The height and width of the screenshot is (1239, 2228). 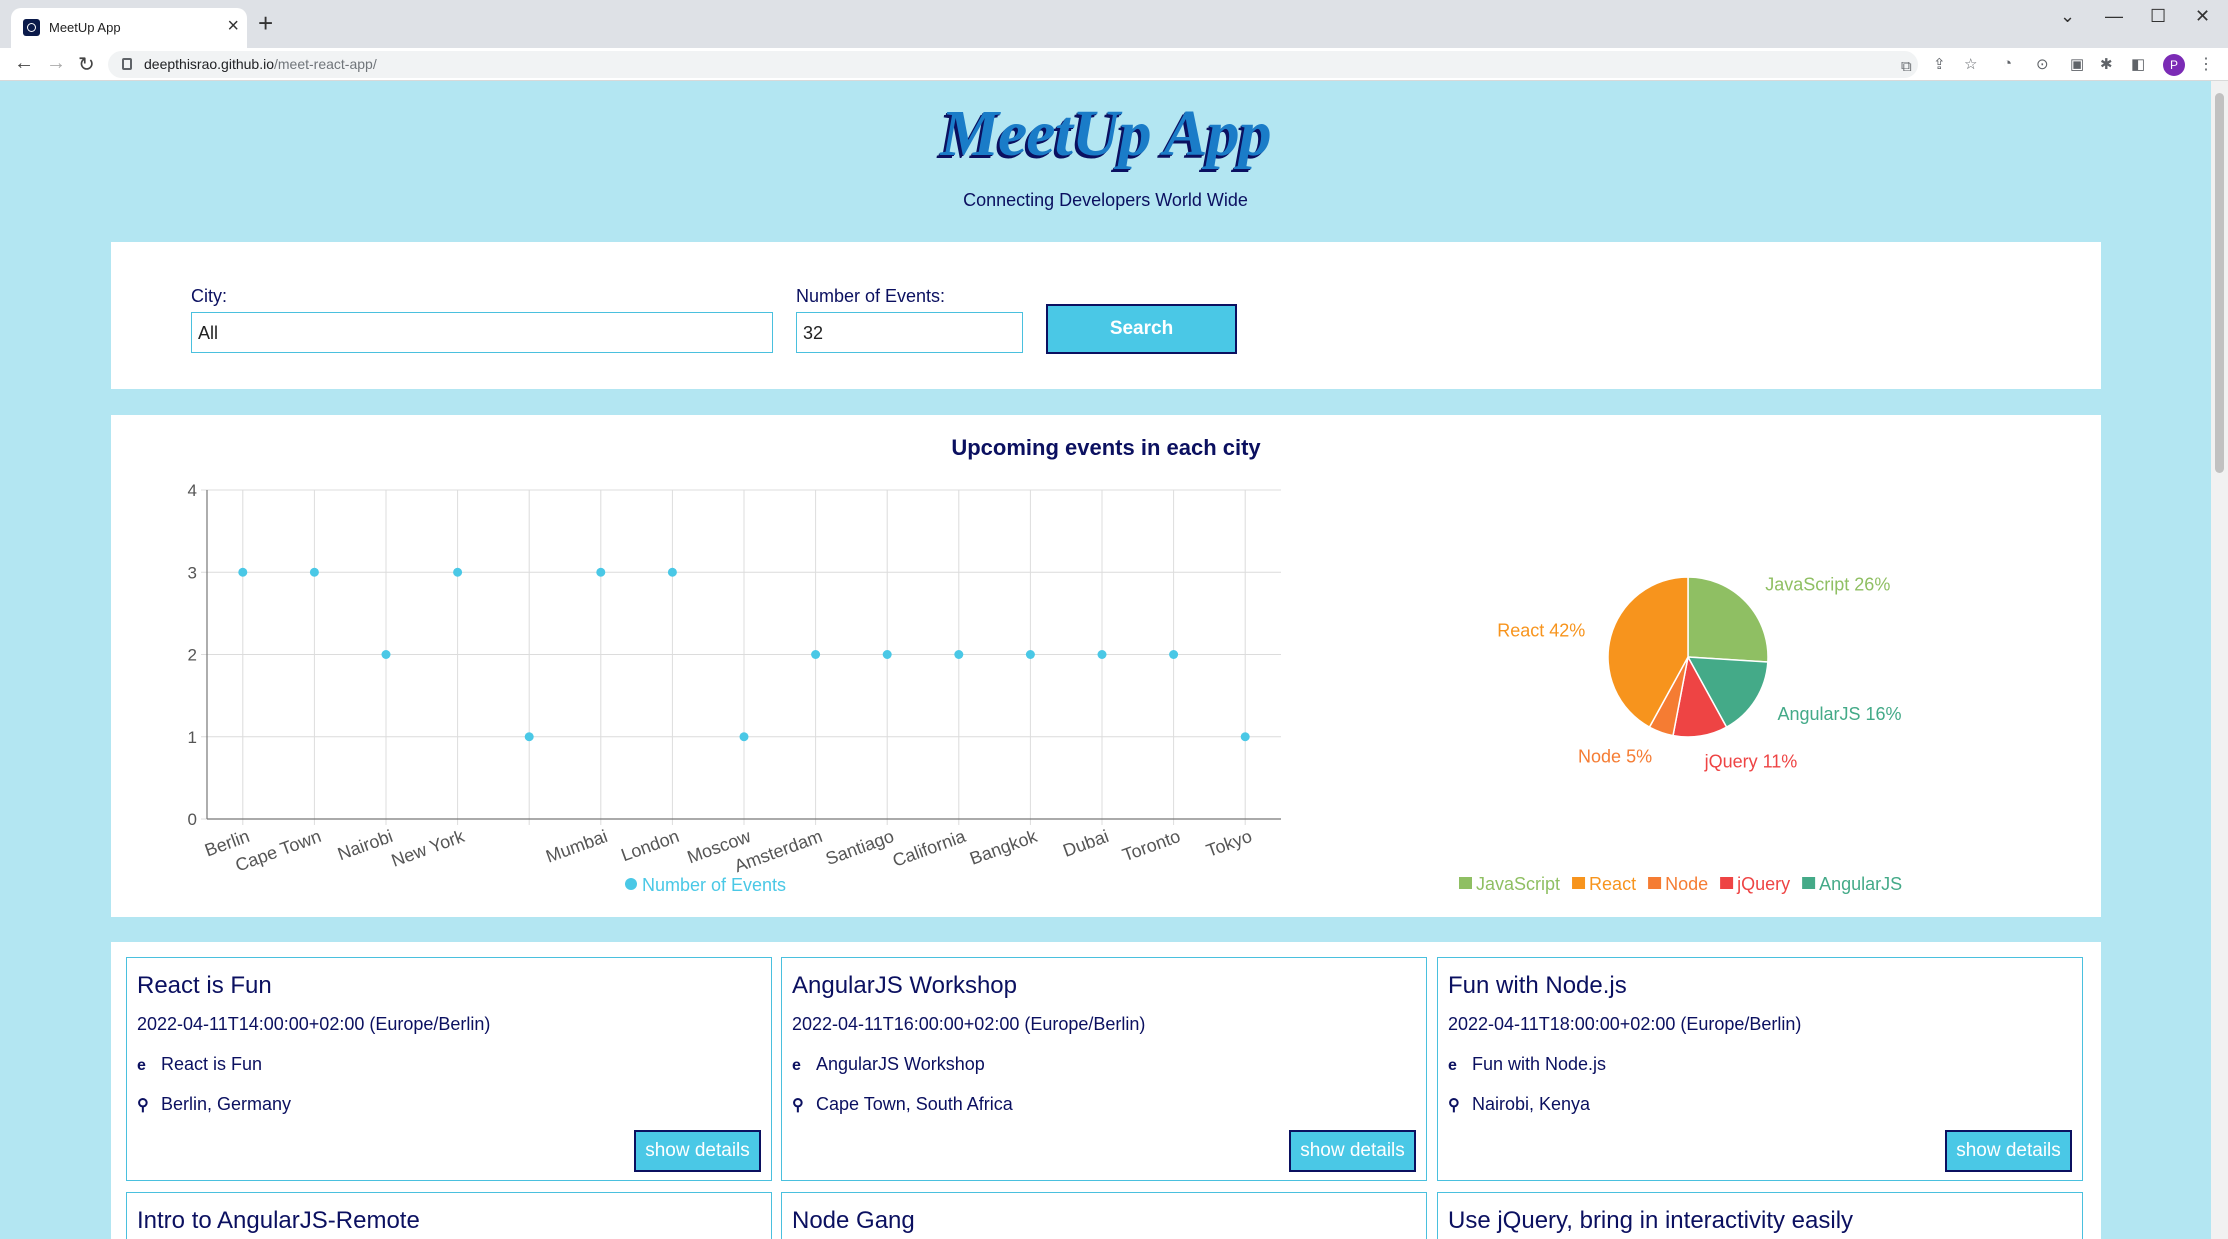 What do you see at coordinates (1519, 1104) in the screenshot?
I see `event-location: ⚲ Nairobi, Kenya` at bounding box center [1519, 1104].